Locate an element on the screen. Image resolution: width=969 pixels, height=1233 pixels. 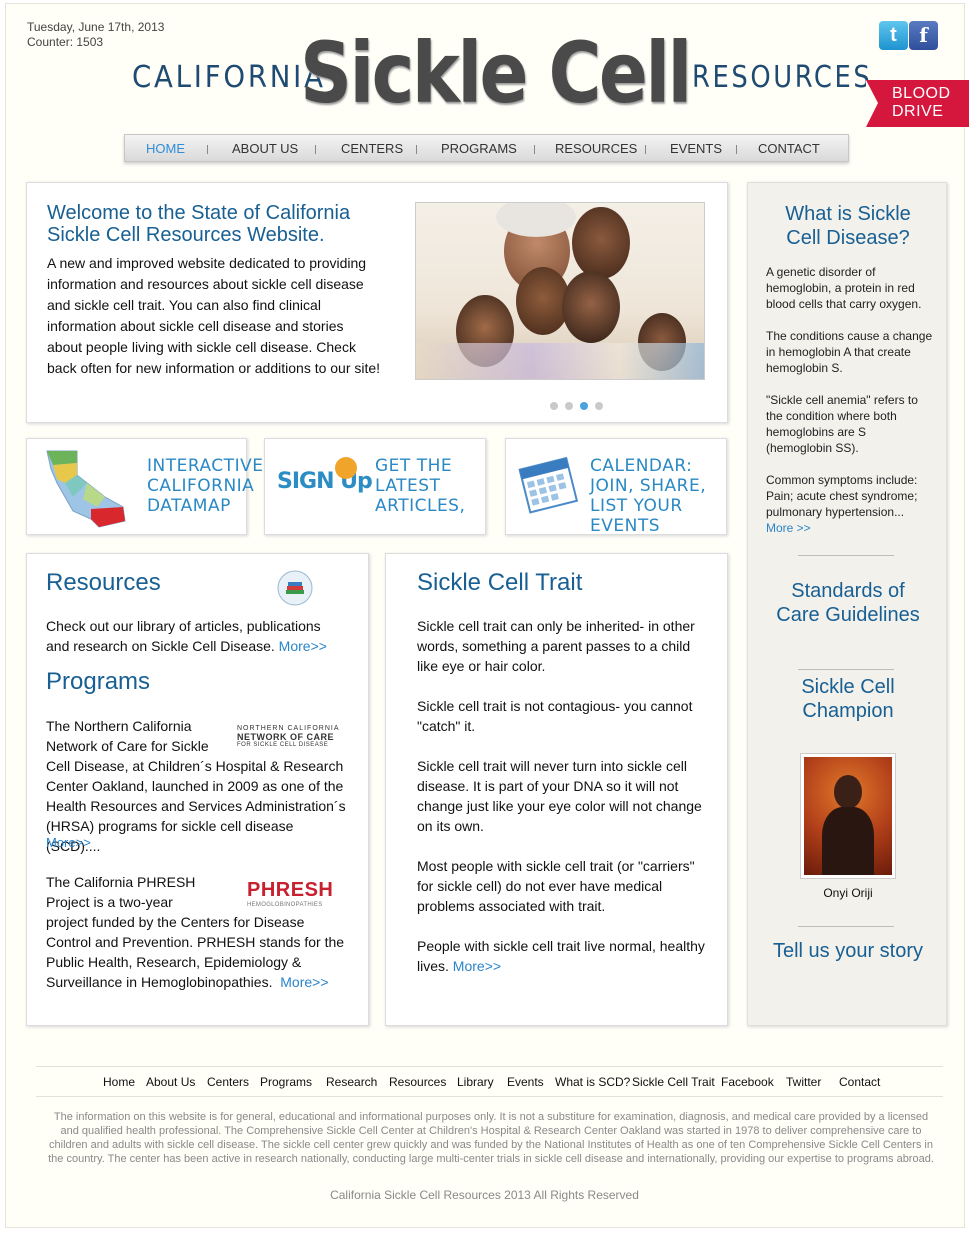
blood-drive-button: BLOOD DRIVE is located at coordinates (917, 103).